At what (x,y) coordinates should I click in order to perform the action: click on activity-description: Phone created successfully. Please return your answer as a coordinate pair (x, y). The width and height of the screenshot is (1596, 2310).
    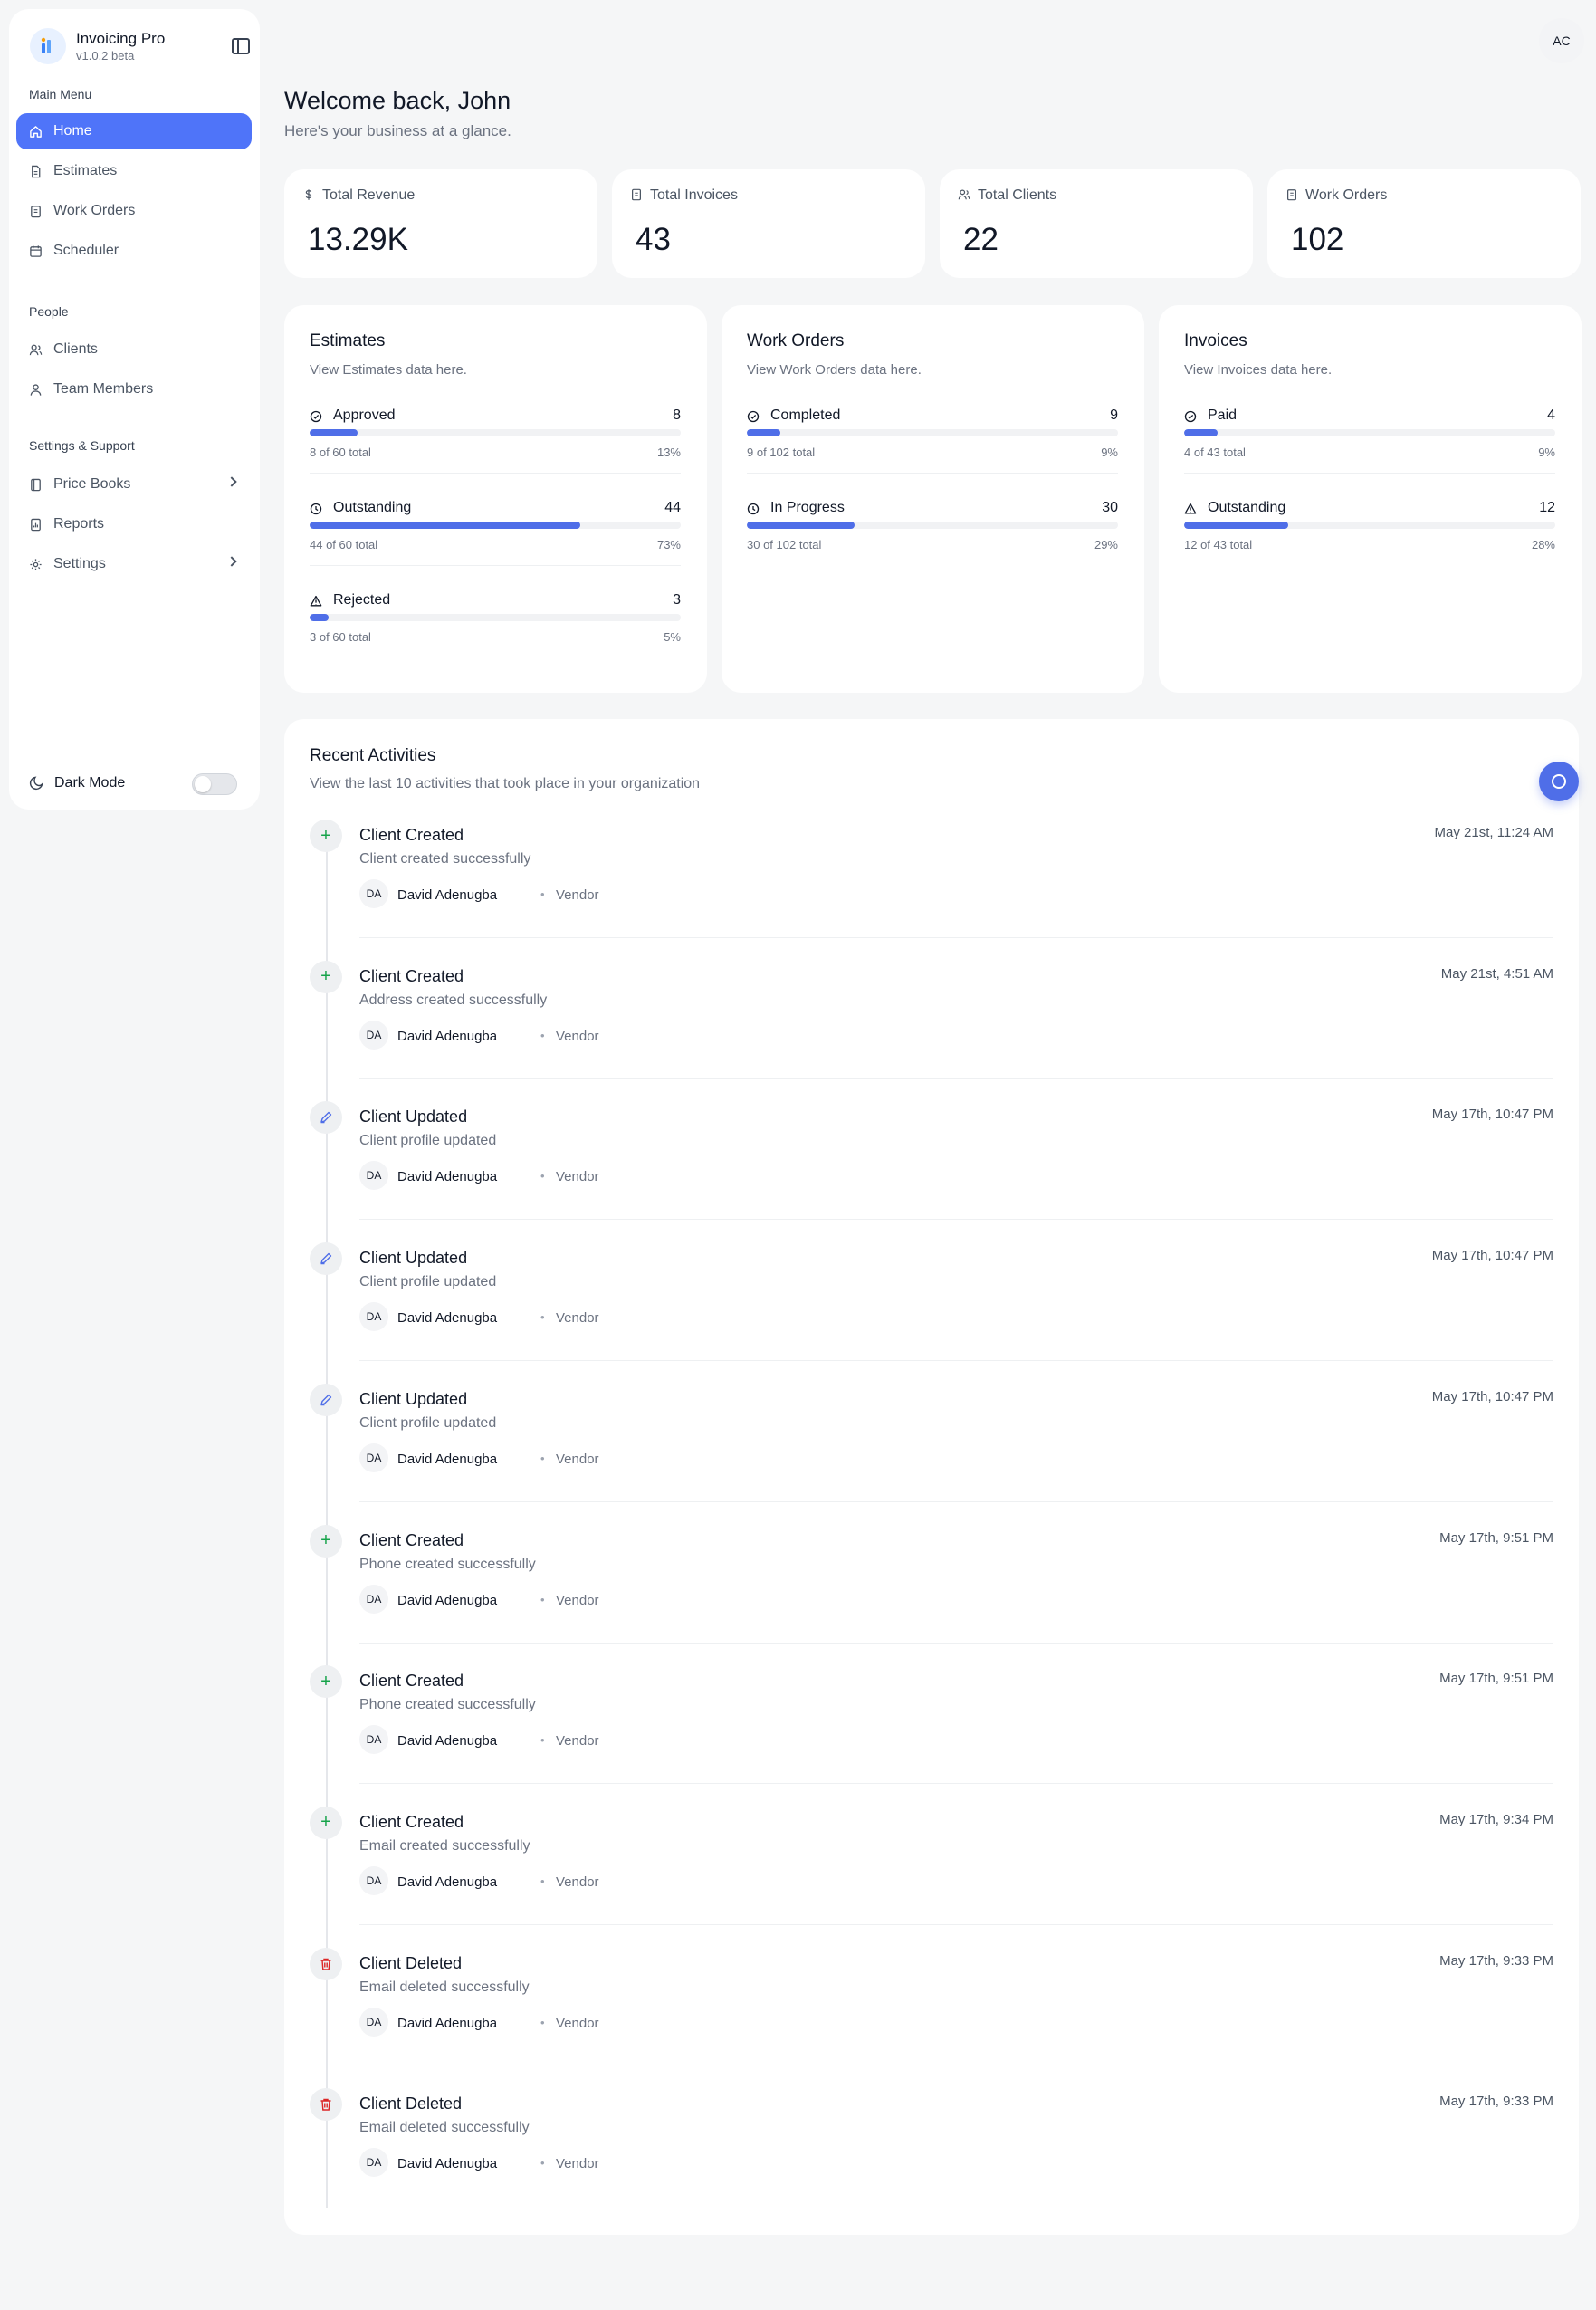
    Looking at the image, I should click on (447, 1564).